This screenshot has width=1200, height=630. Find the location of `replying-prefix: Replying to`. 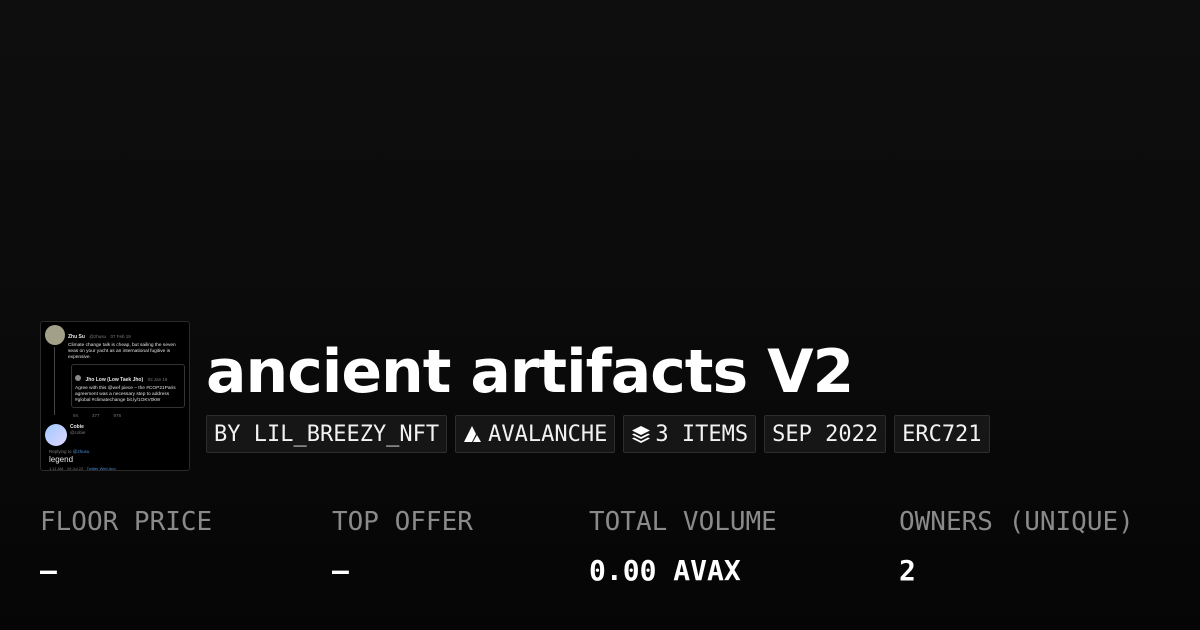

replying-prefix: Replying to is located at coordinates (60, 451).